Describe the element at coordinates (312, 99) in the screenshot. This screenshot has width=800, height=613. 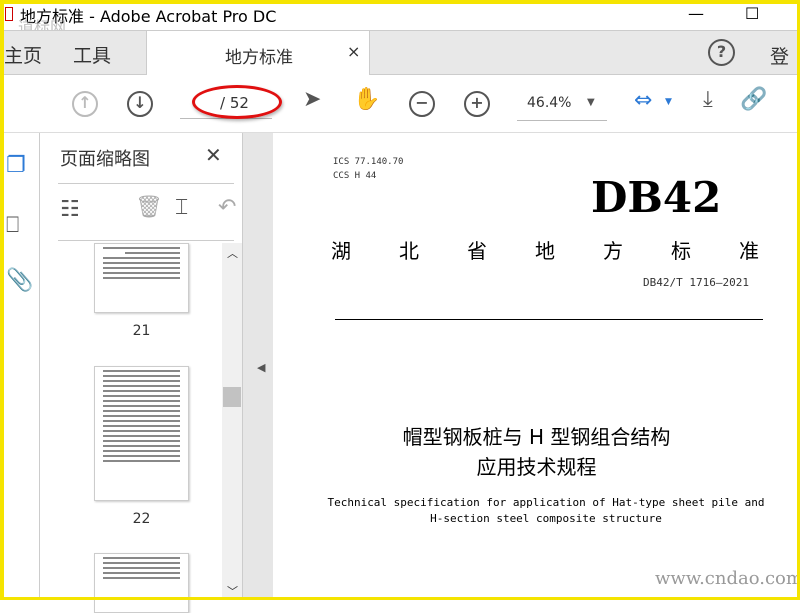
I see `select-cursor-icon: ➤` at that location.